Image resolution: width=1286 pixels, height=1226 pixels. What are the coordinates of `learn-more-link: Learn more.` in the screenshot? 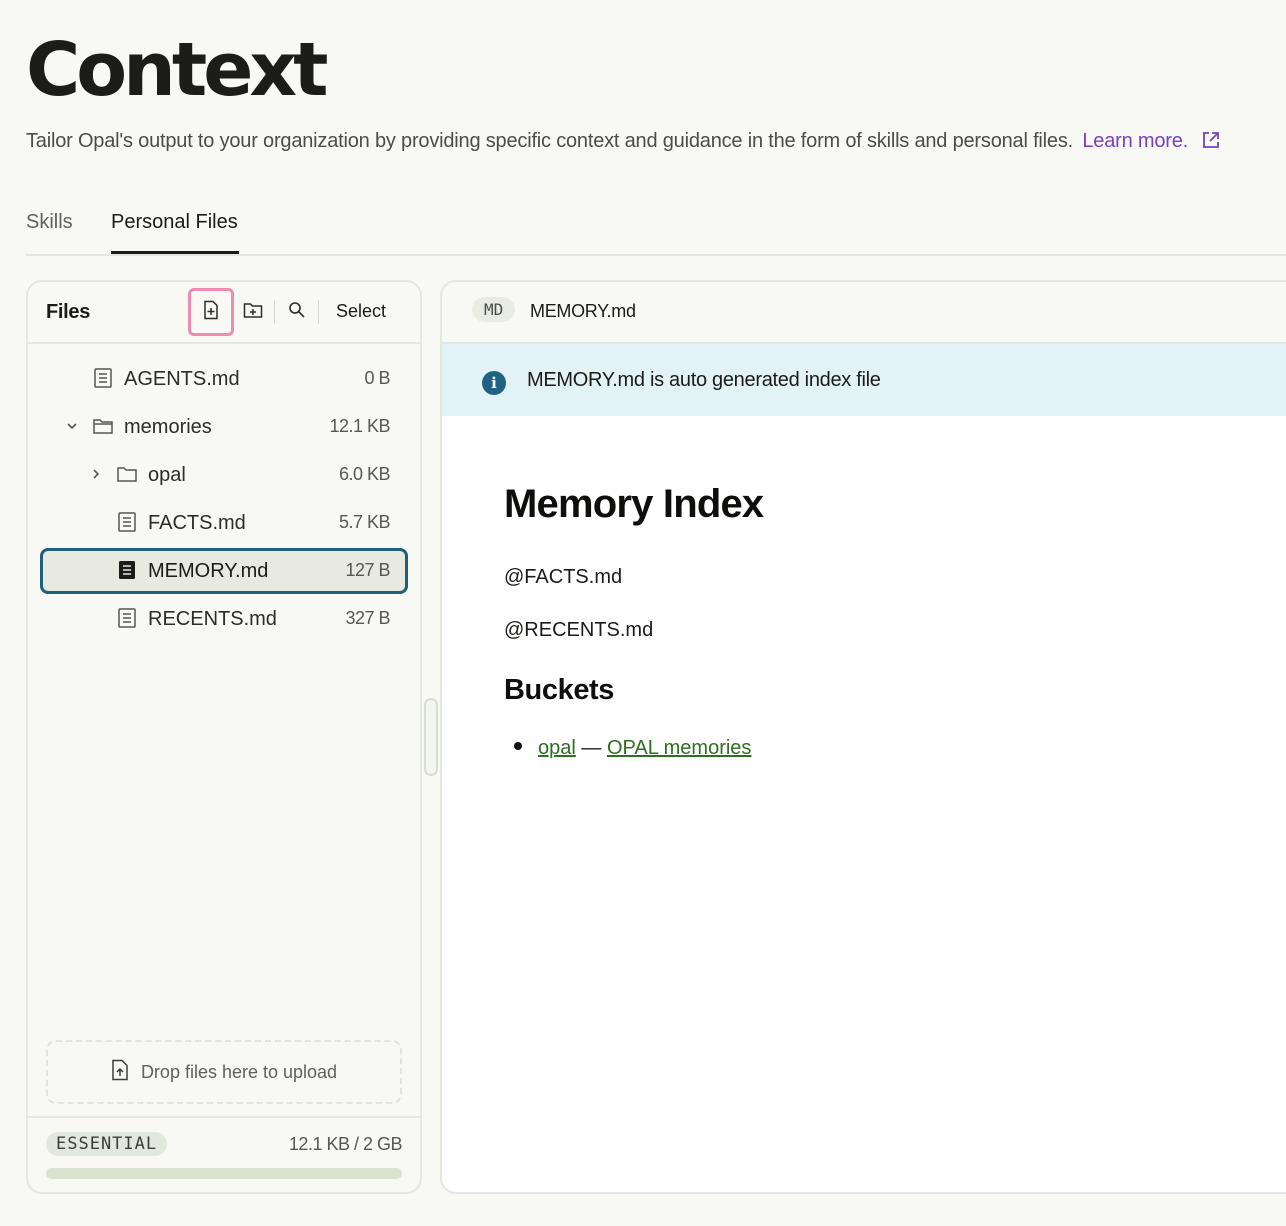 It's located at (1135, 141).